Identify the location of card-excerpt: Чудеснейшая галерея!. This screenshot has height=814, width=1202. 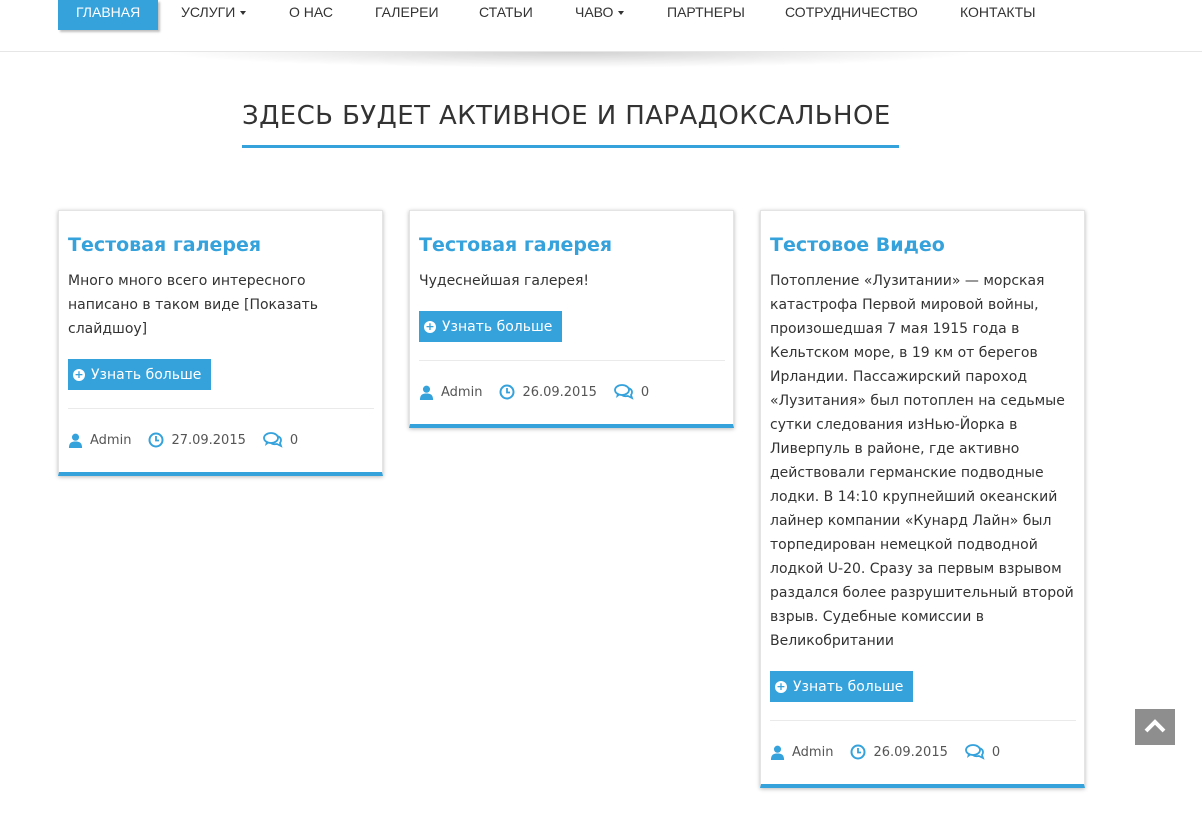
(504, 281).